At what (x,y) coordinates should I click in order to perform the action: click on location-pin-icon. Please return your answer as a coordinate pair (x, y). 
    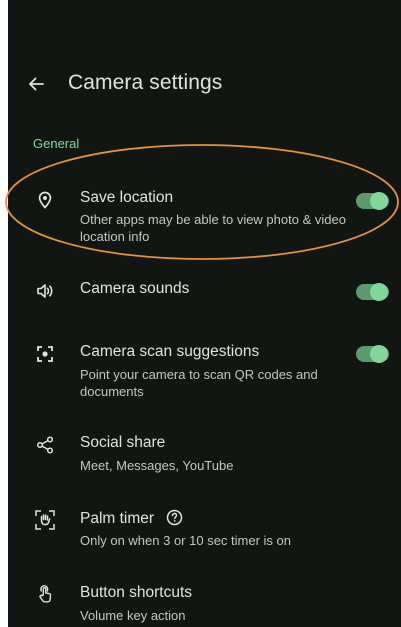
    Looking at the image, I should click on (45, 200).